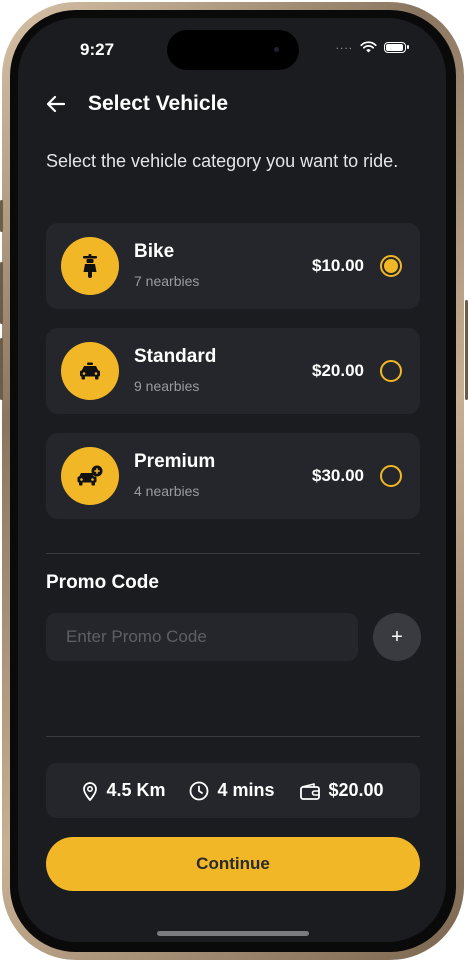  Describe the element at coordinates (233, 266) in the screenshot. I see `vehicle-option-bike: Bike 7 nearbies $10.00` at that location.